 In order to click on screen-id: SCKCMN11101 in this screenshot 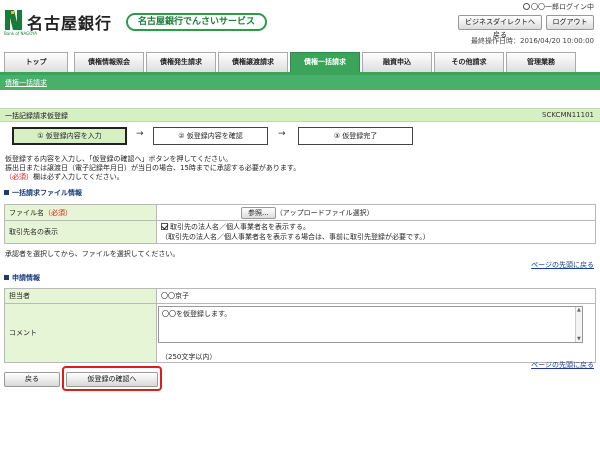, I will do `click(568, 115)`.